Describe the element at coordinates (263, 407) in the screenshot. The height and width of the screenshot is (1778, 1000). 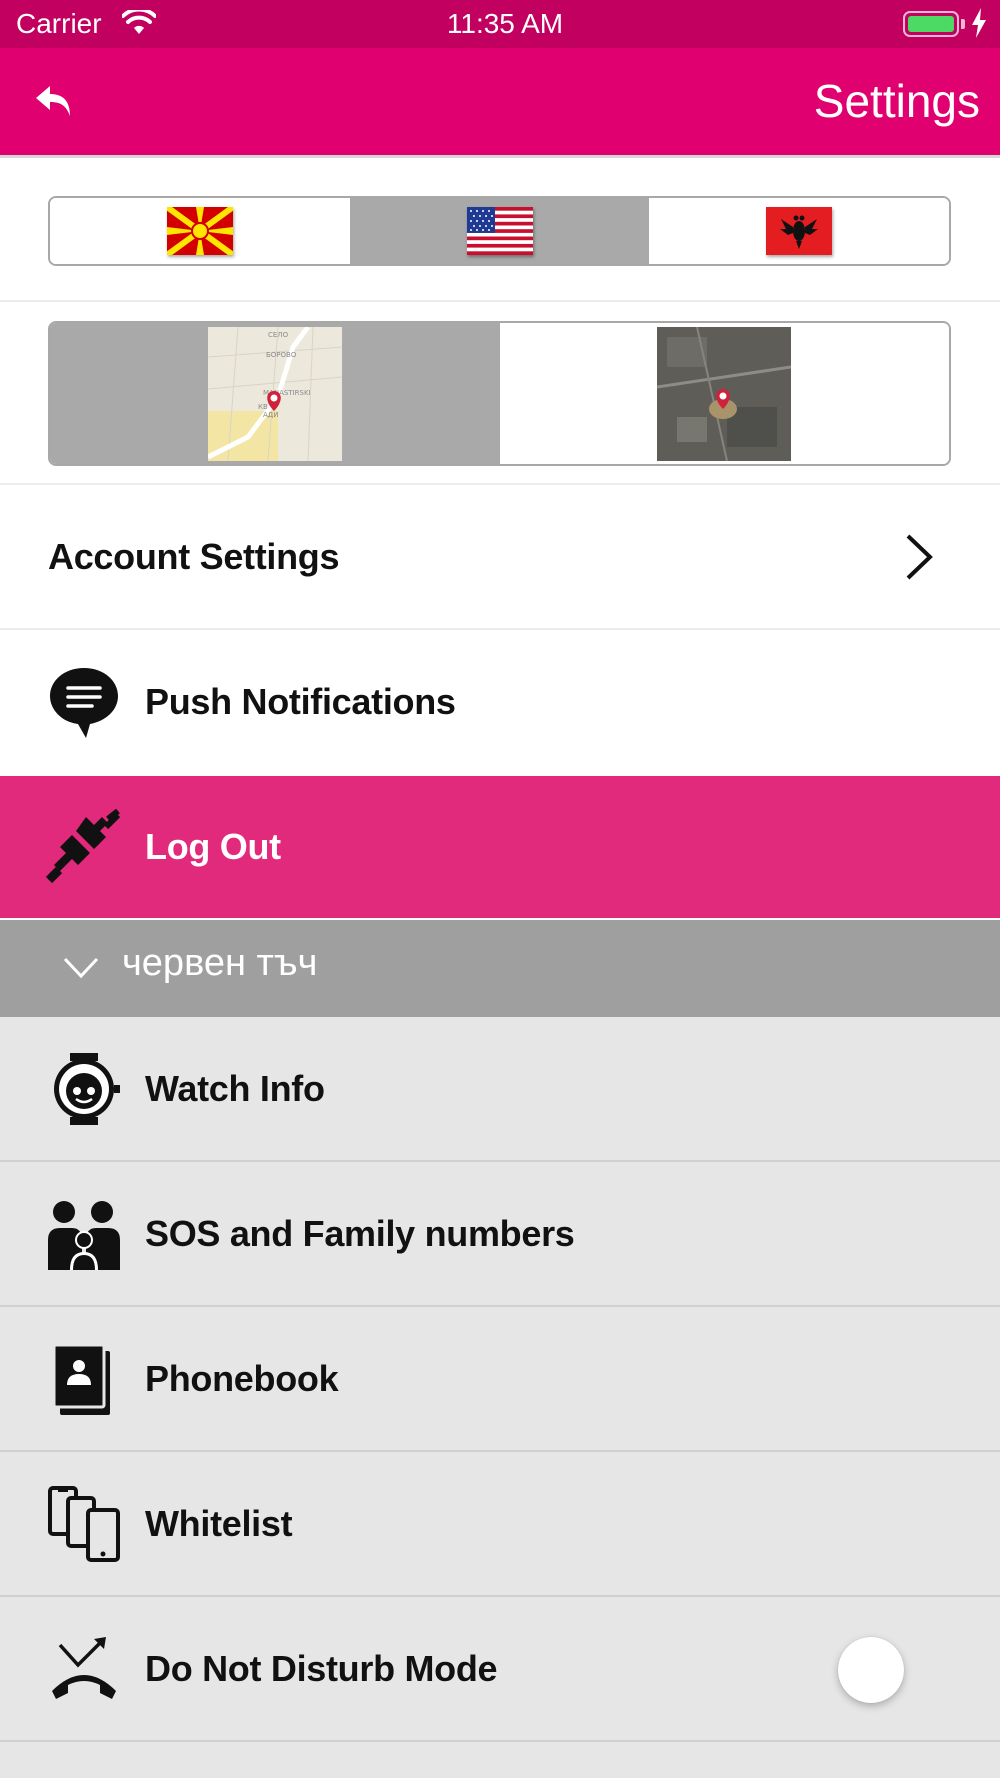
I see `svg-text: КВ` at that location.